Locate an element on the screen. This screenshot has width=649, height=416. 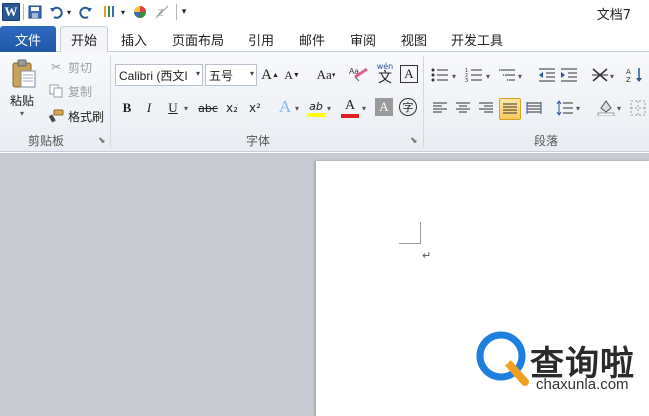
italic-button: I is located at coordinates (149, 108).